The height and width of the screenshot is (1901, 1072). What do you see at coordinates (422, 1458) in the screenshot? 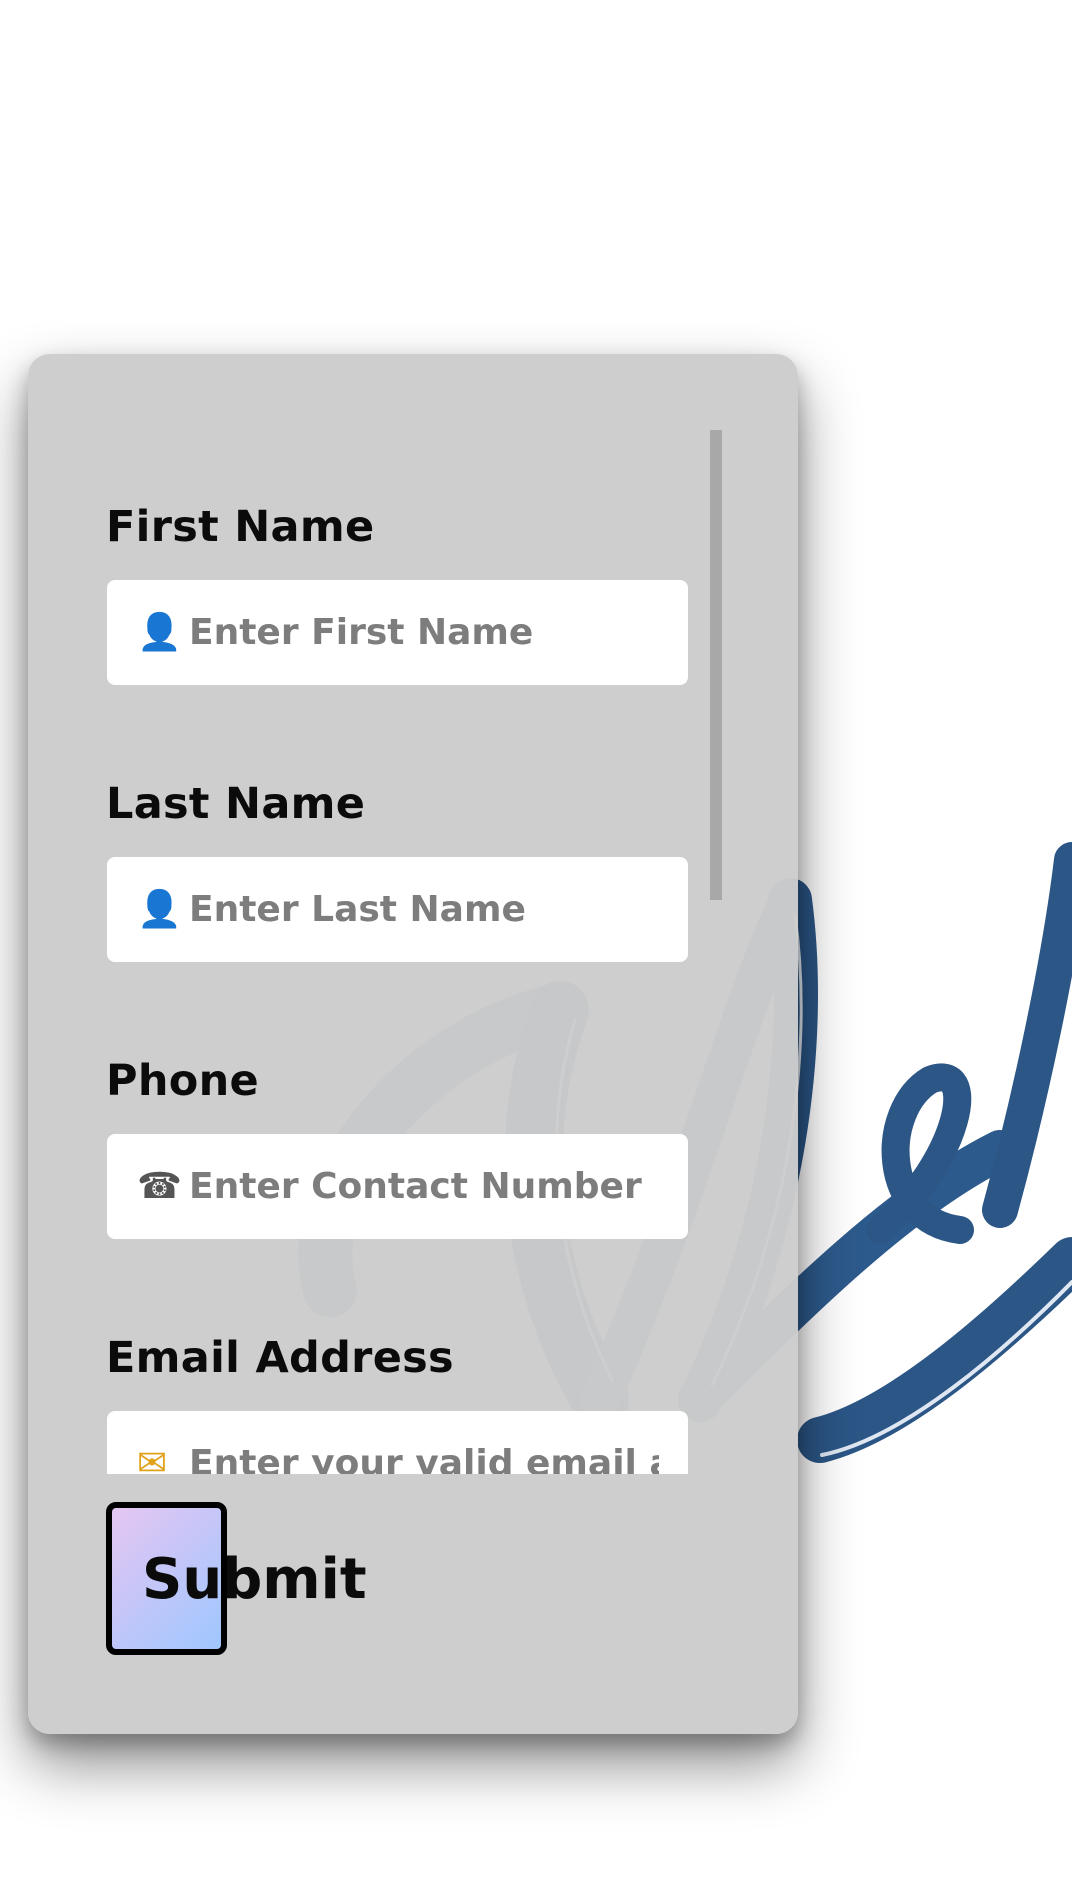
I see `email-input` at bounding box center [422, 1458].